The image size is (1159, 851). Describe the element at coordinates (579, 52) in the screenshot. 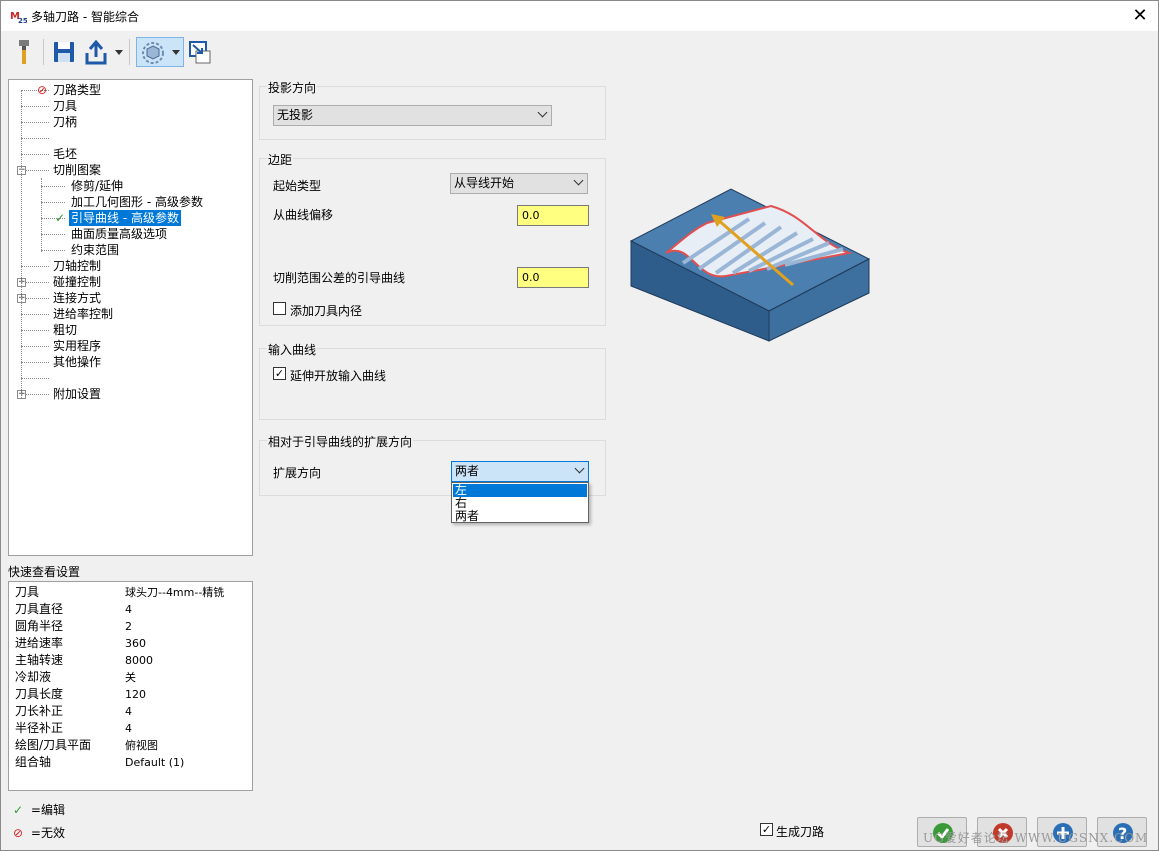

I see `toolbar` at that location.